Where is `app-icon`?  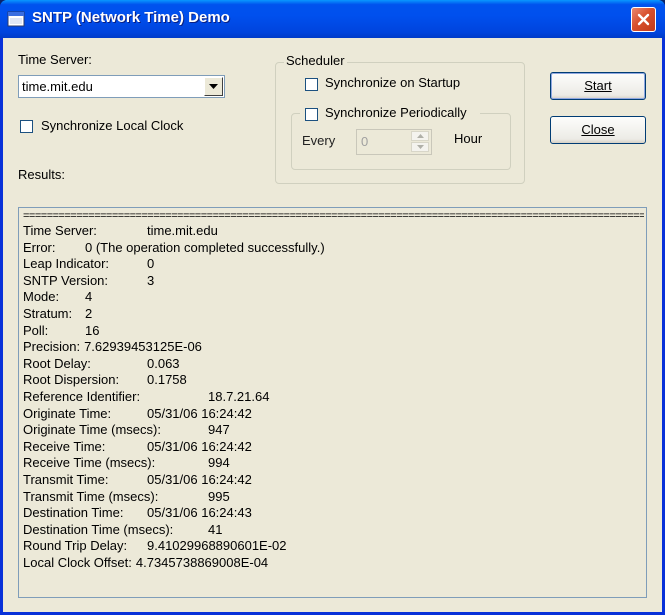
app-icon is located at coordinates (16, 19).